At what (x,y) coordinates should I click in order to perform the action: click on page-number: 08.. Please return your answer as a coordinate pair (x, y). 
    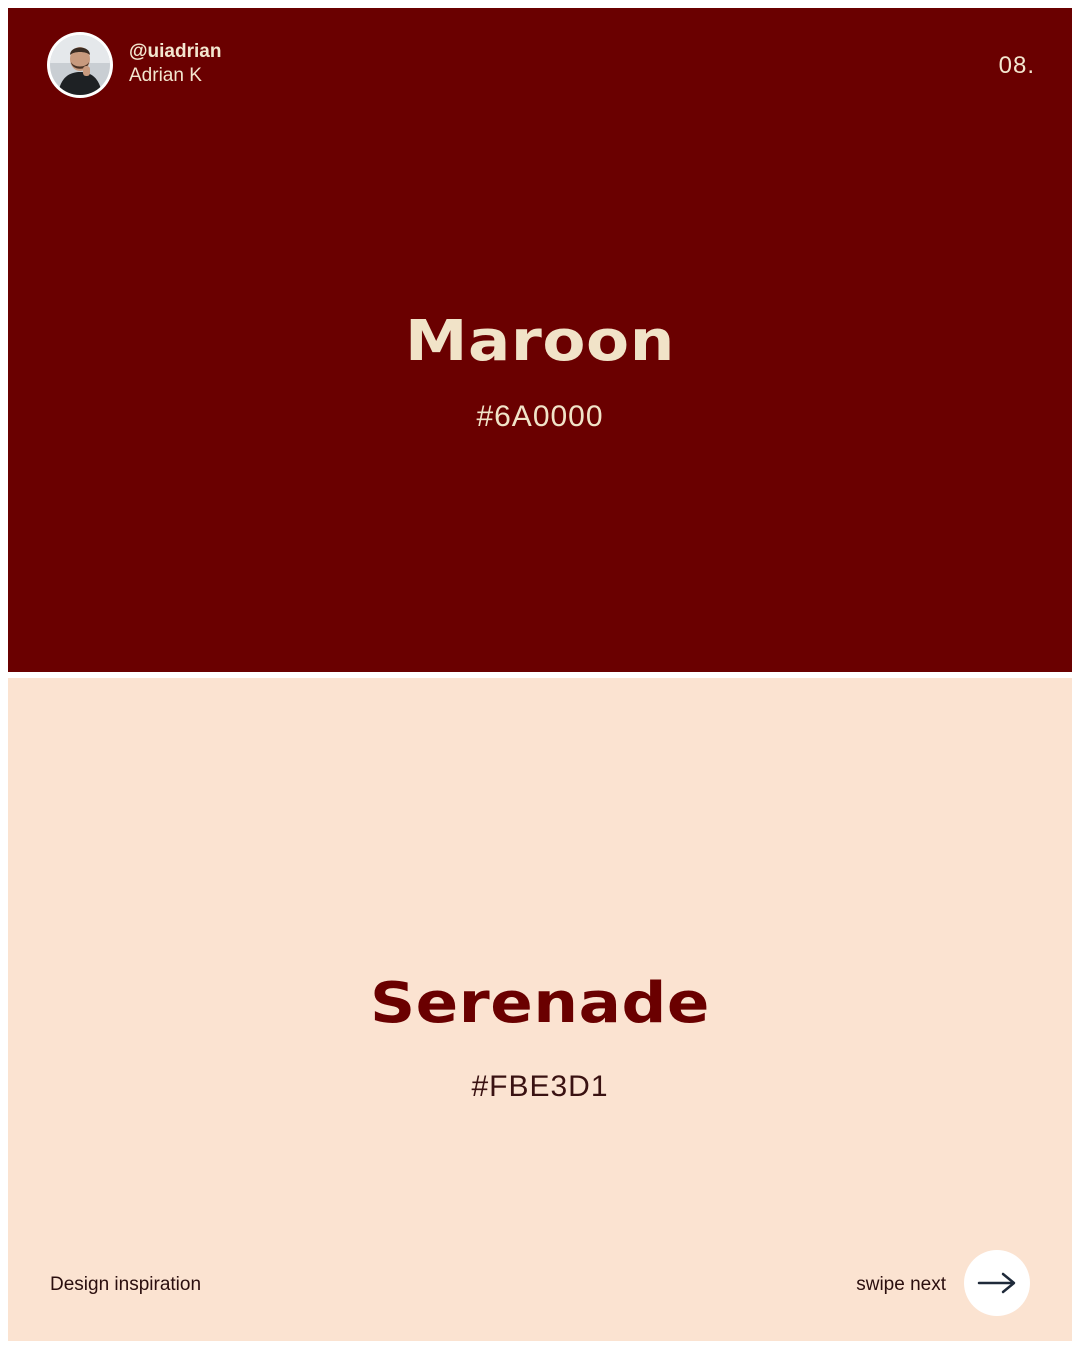
    Looking at the image, I should click on (1016, 65).